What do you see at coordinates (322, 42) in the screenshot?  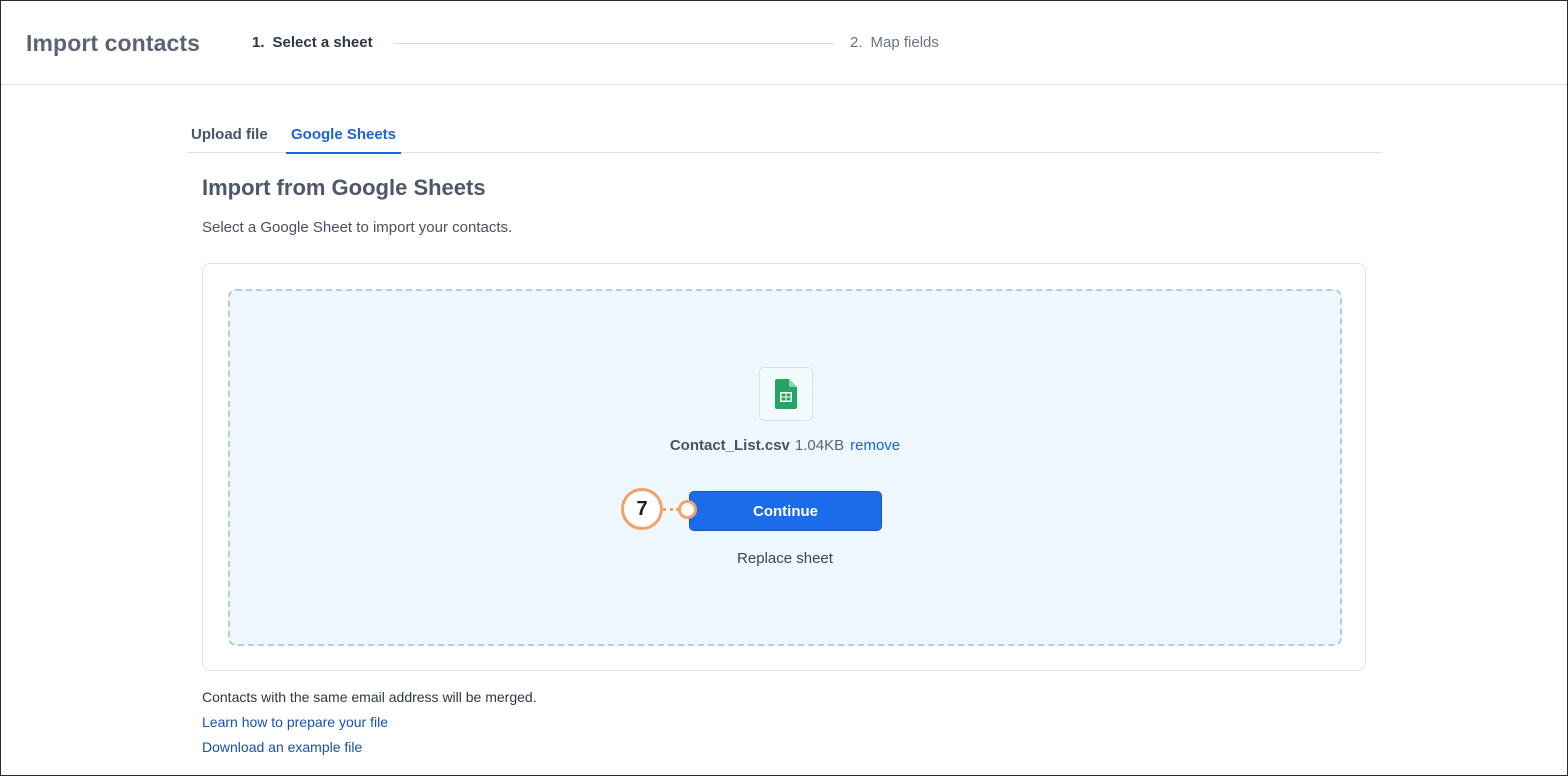 I see `step-label: Select a sheet` at bounding box center [322, 42].